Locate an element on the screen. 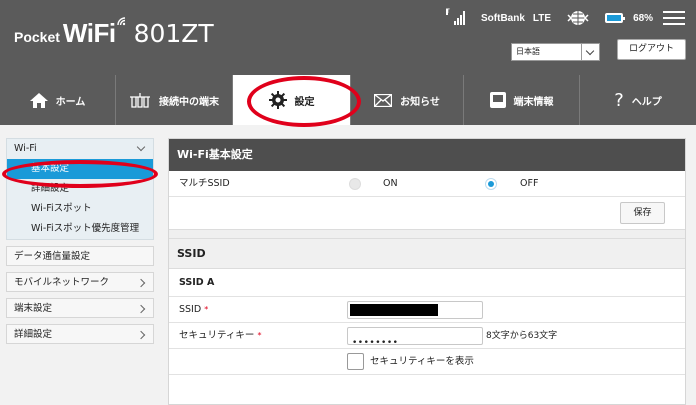 Image resolution: width=696 pixels, height=405 pixels. show-key-row: セキュリティキーを表示 is located at coordinates (427, 362).